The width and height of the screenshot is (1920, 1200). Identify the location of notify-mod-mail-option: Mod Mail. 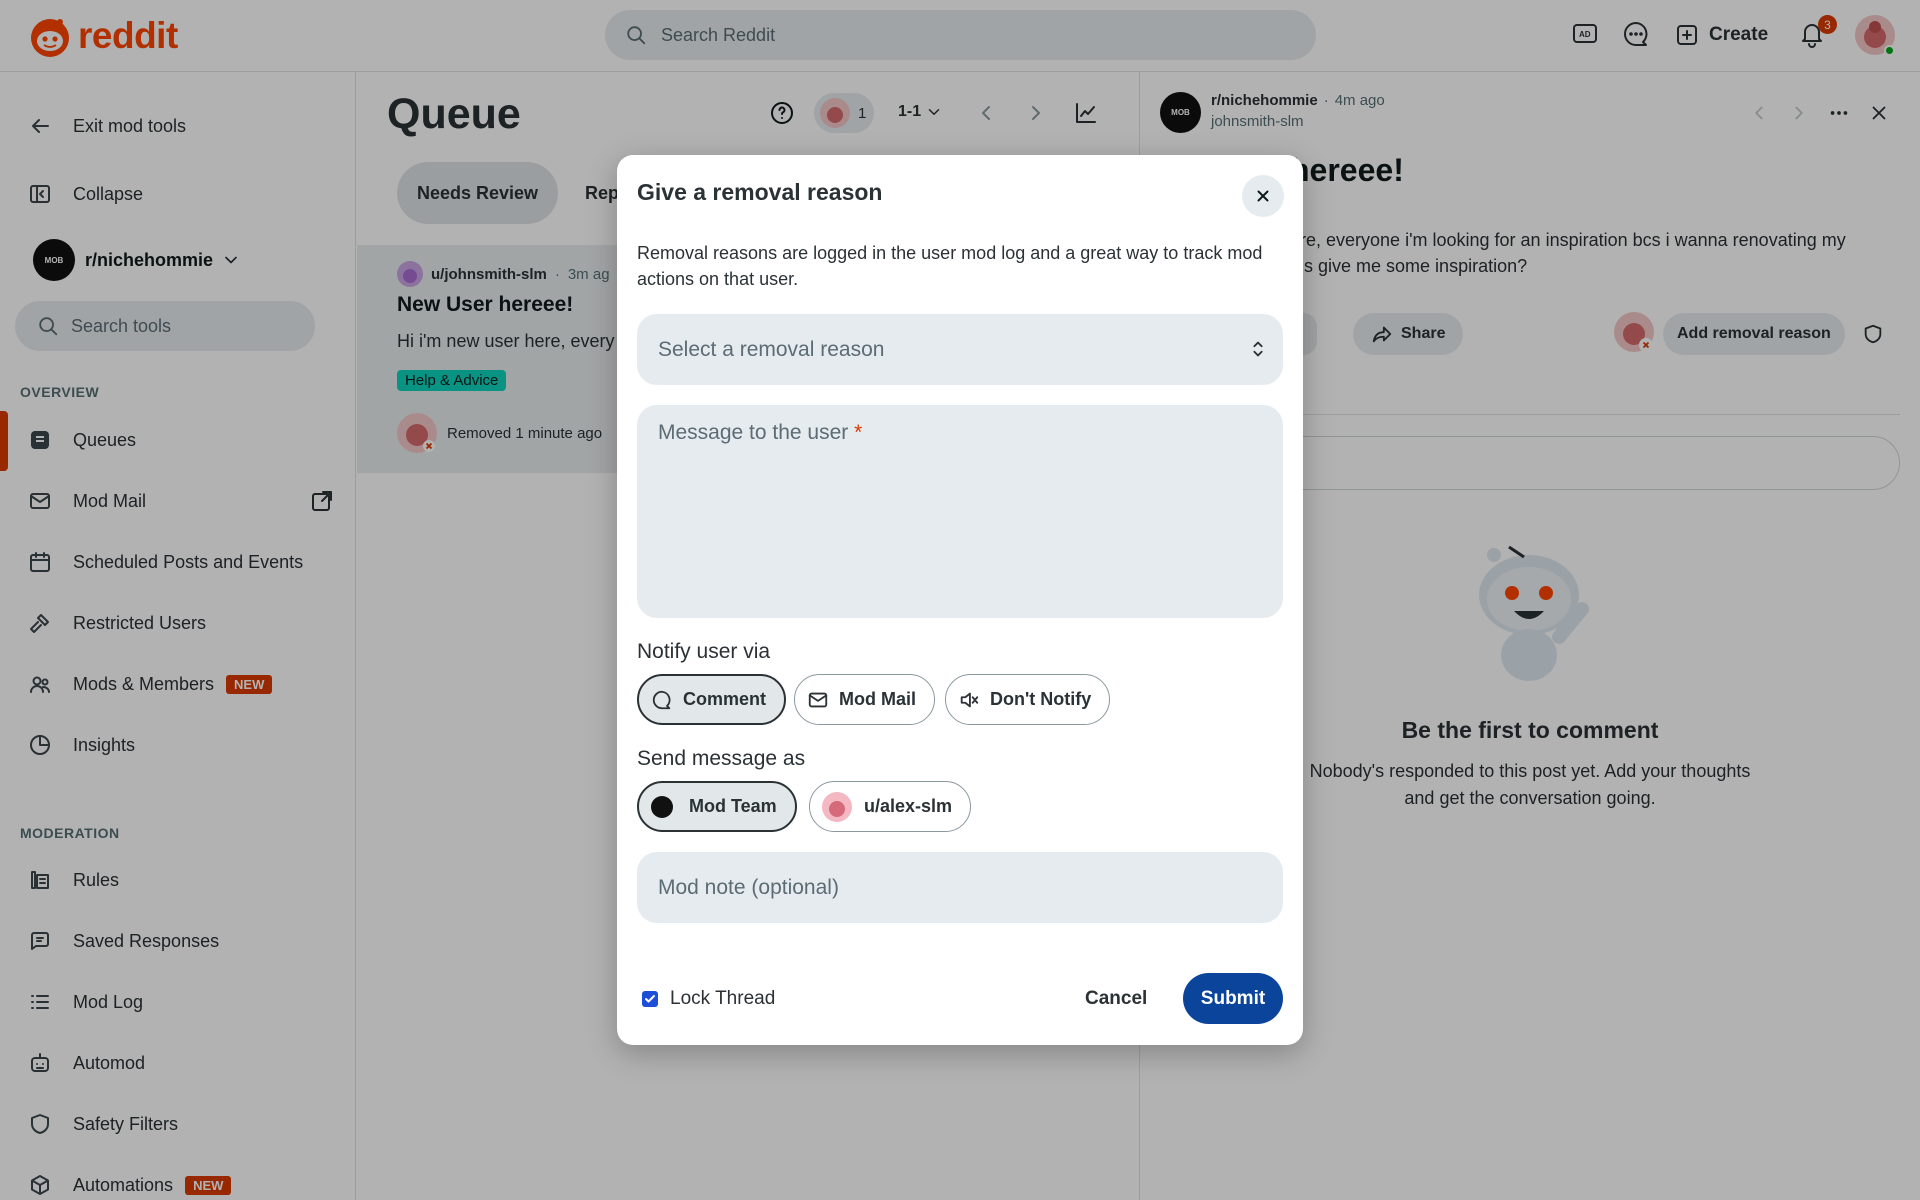
(864, 699).